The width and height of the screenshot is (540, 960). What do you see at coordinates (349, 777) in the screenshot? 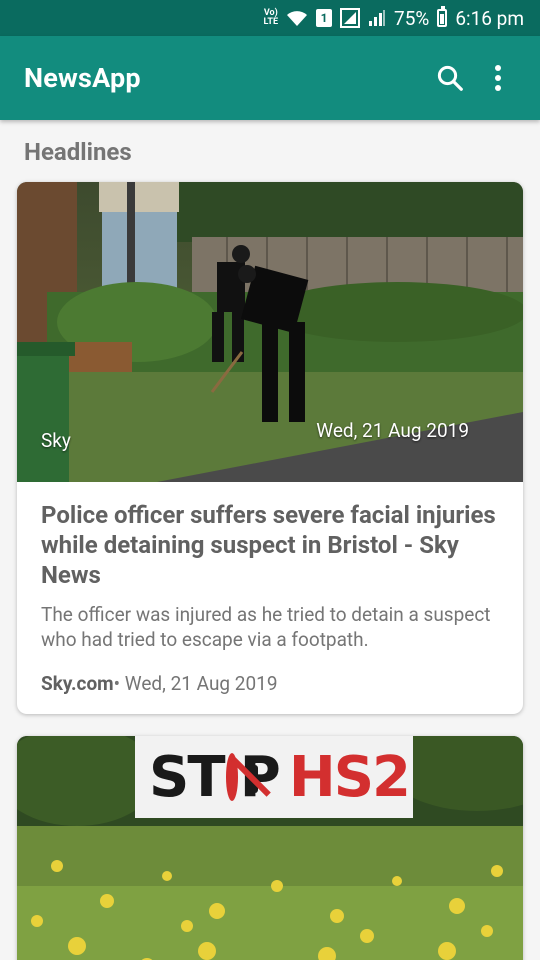
I see `banner-text-hs2: HS2` at bounding box center [349, 777].